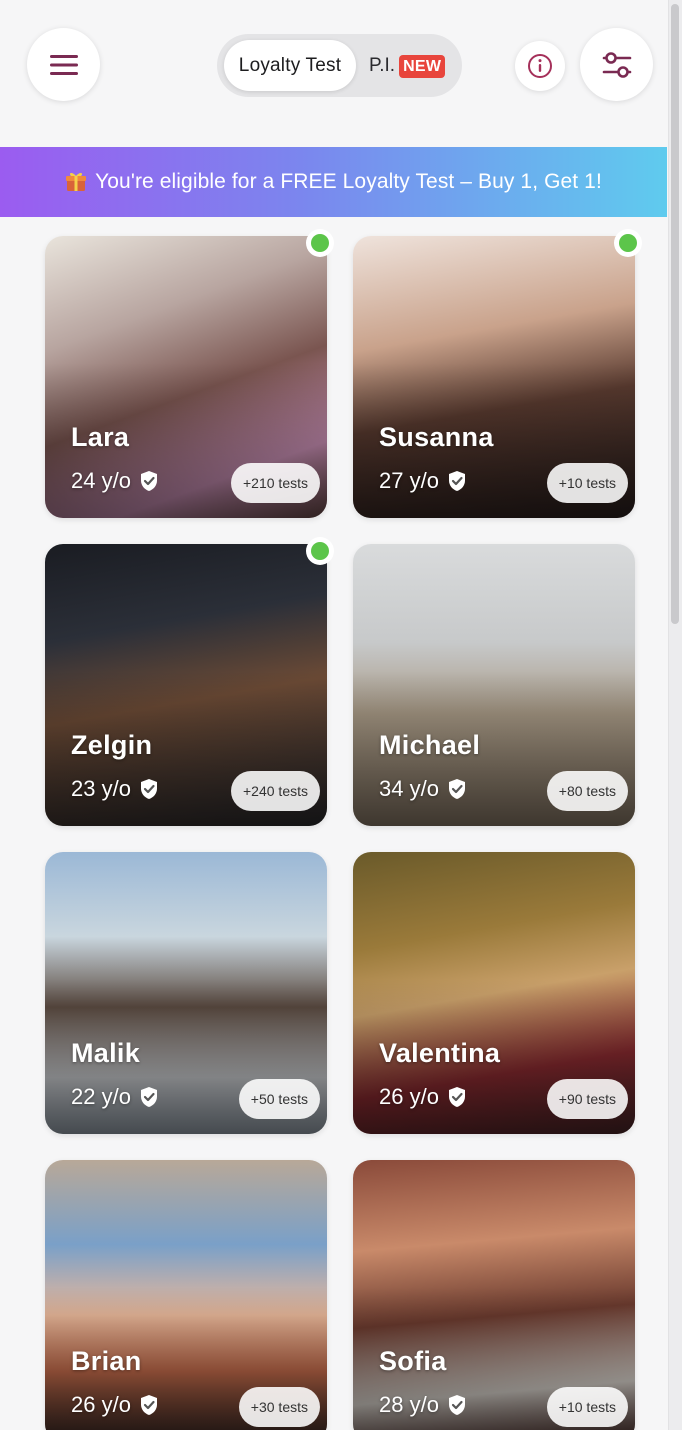 The width and height of the screenshot is (682, 1430). Describe the element at coordinates (279, 1099) in the screenshot. I see `tests-count-badge: +50 tests` at that location.